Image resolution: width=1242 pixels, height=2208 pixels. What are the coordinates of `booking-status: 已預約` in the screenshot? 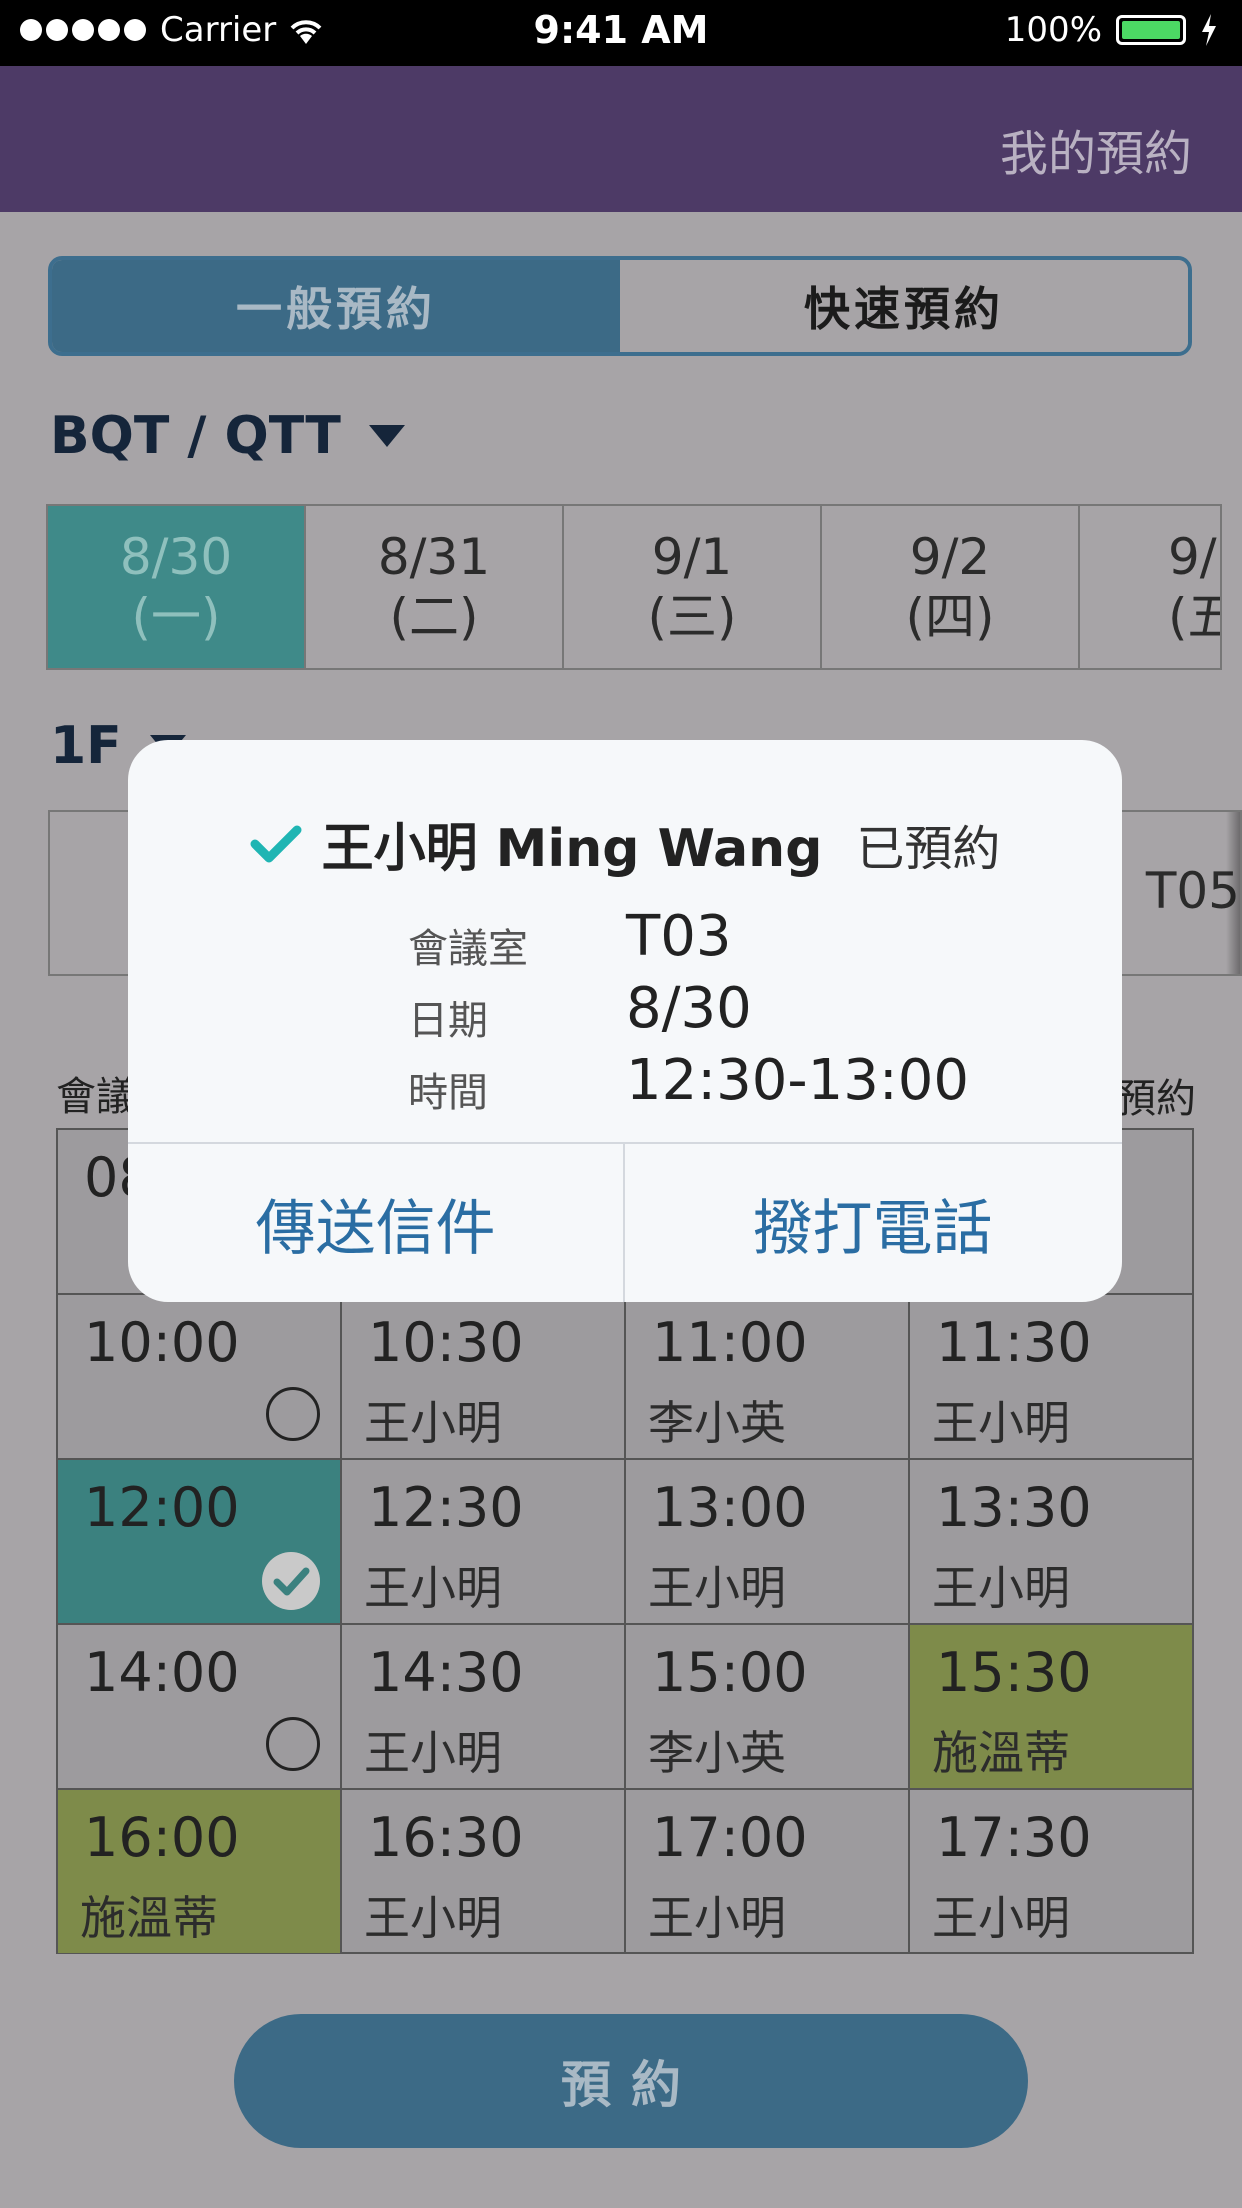 It's located at (928, 848).